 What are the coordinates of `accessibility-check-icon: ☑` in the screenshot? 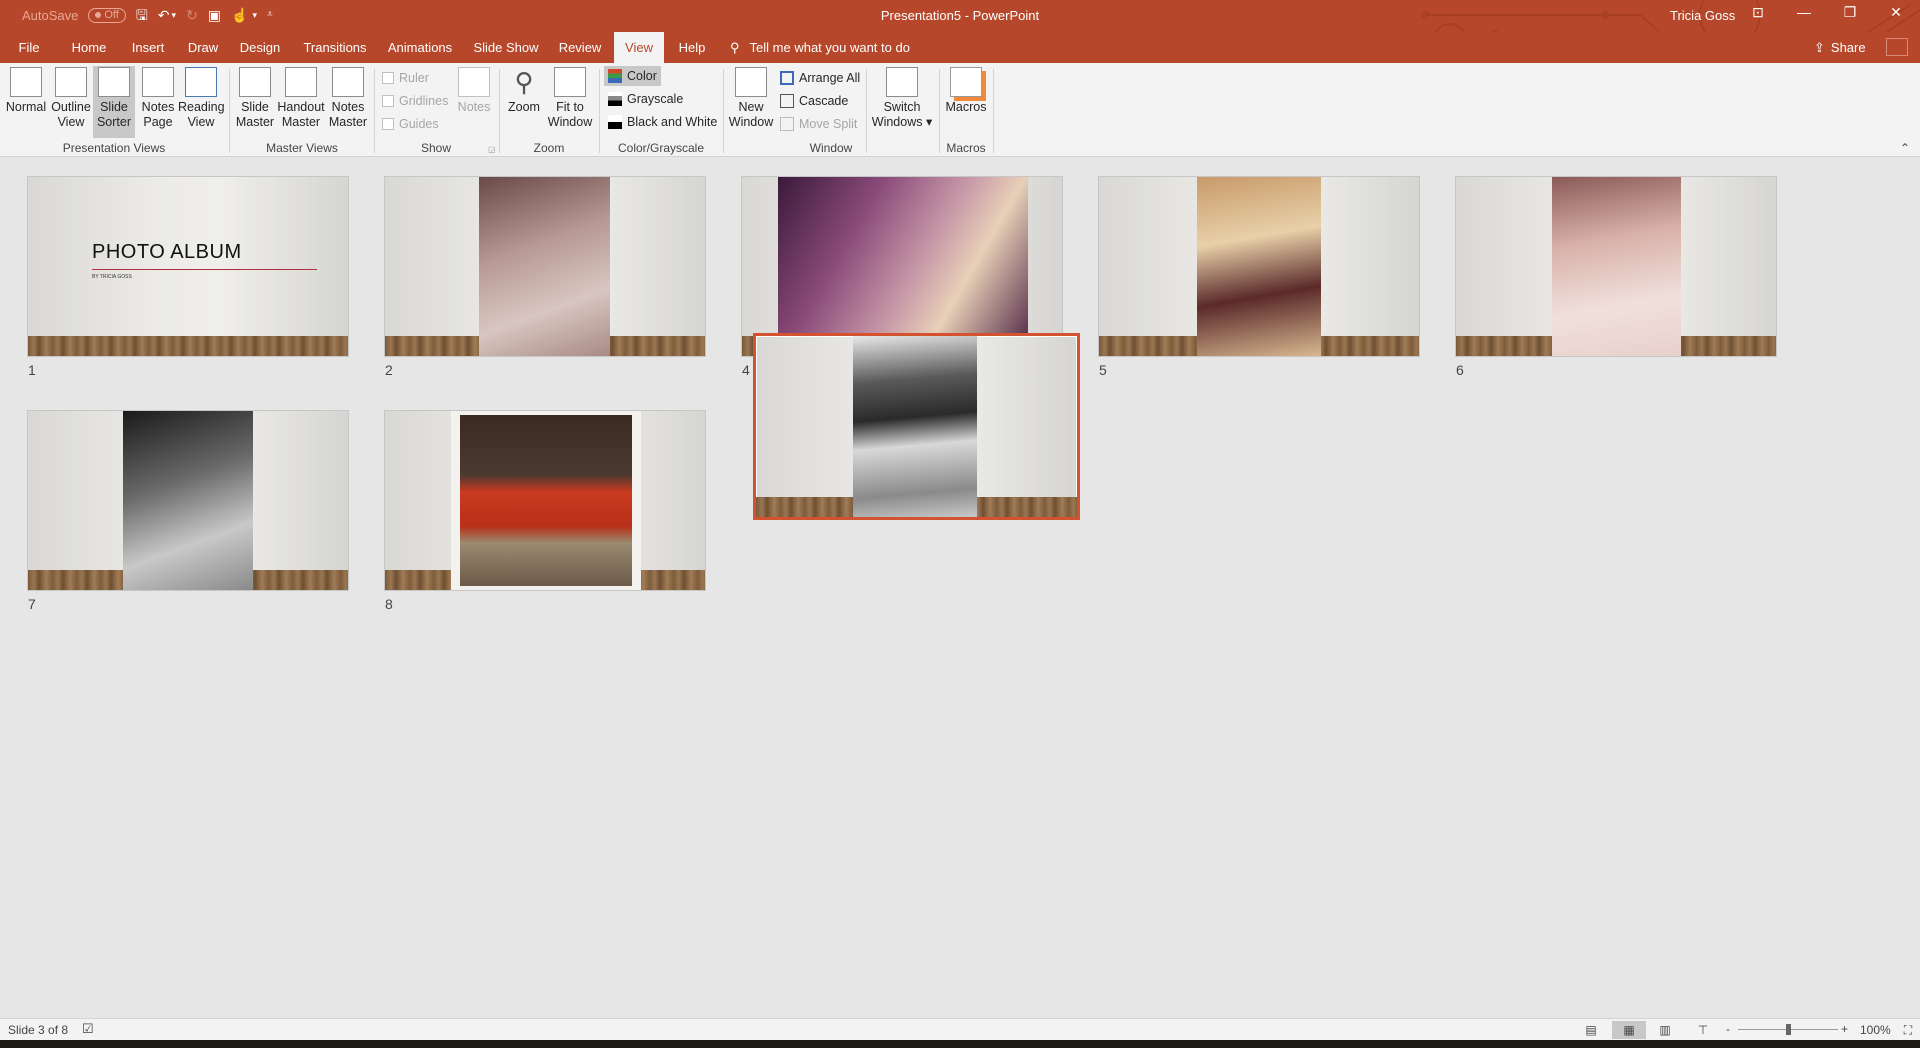 It's located at (88, 1029).